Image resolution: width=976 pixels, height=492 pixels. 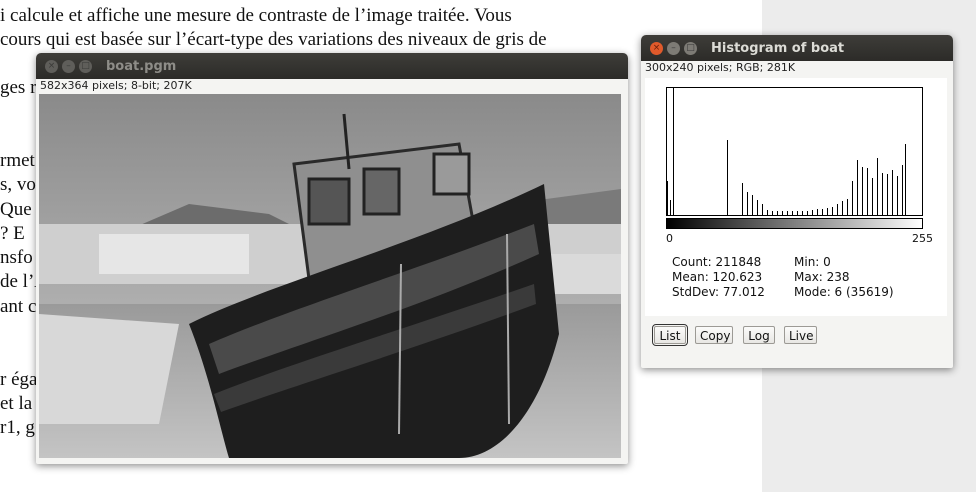 I want to click on doc-line: ant c, so click(x=18, y=306).